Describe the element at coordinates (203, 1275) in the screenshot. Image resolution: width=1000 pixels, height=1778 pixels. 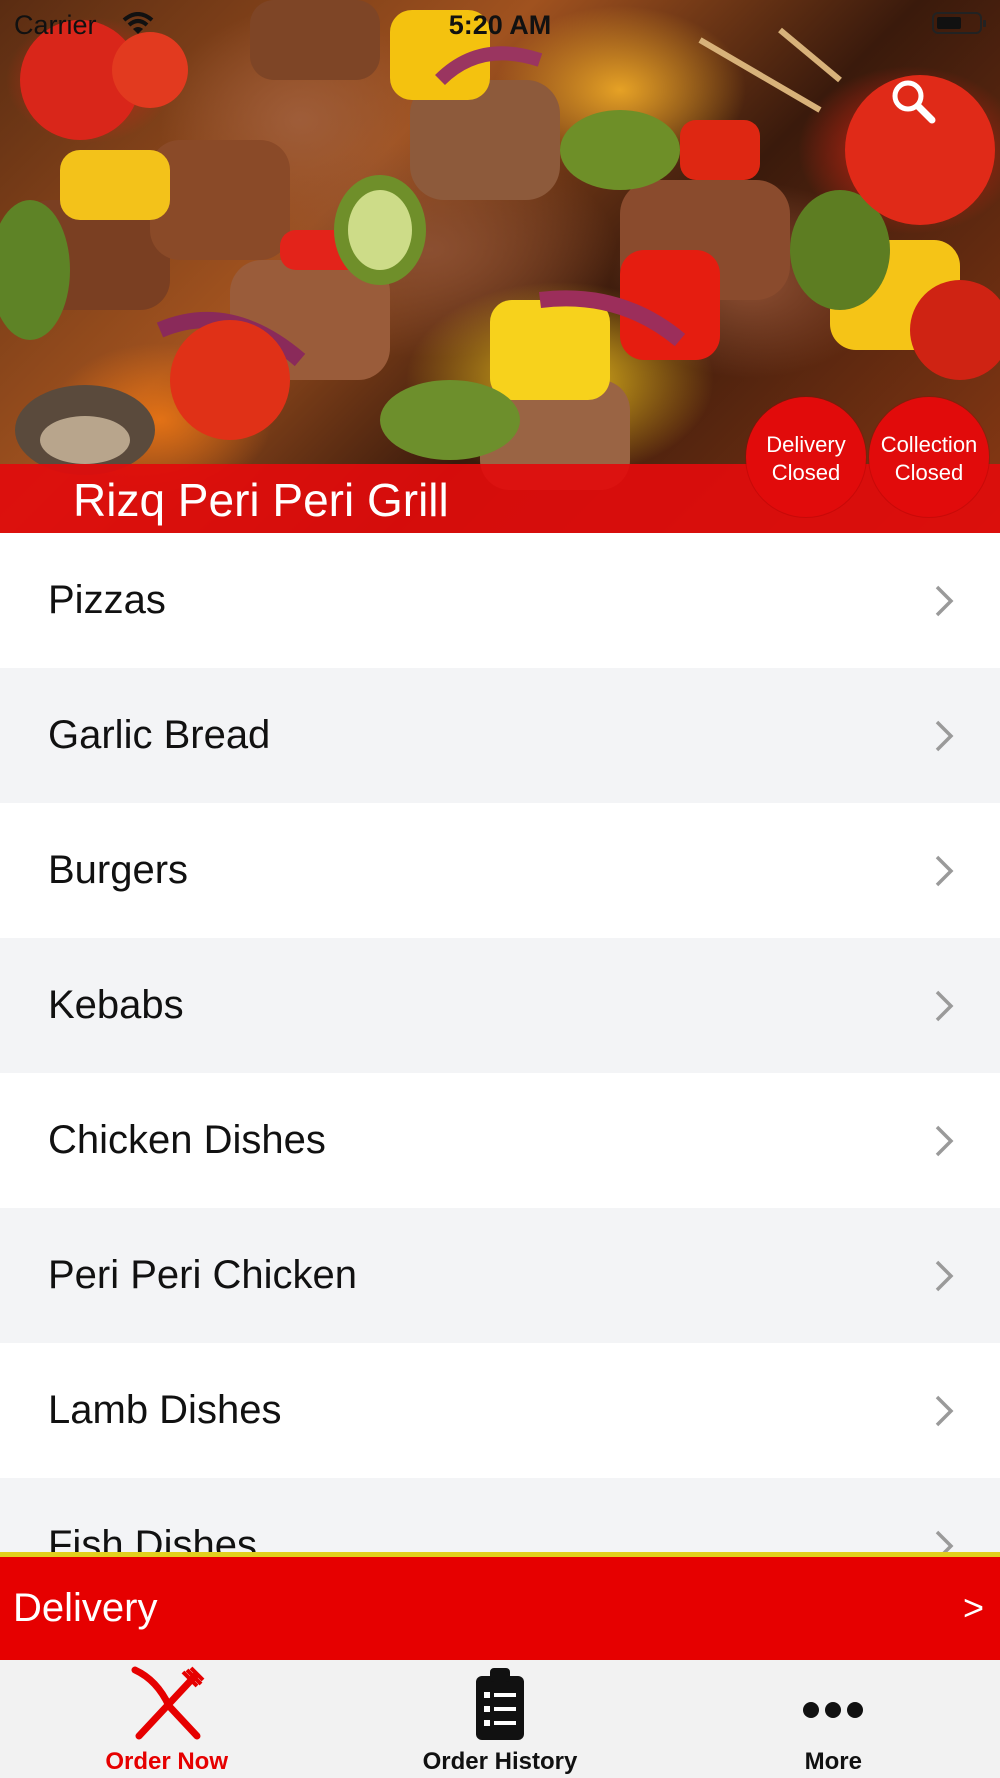
I see `menu-item-label: Peri Peri Chicken` at that location.